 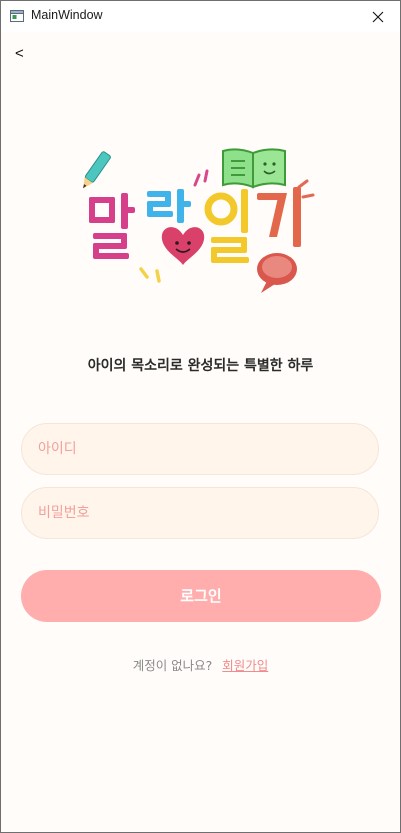 I want to click on signup-question: 계정이 없나요?, so click(x=172, y=665).